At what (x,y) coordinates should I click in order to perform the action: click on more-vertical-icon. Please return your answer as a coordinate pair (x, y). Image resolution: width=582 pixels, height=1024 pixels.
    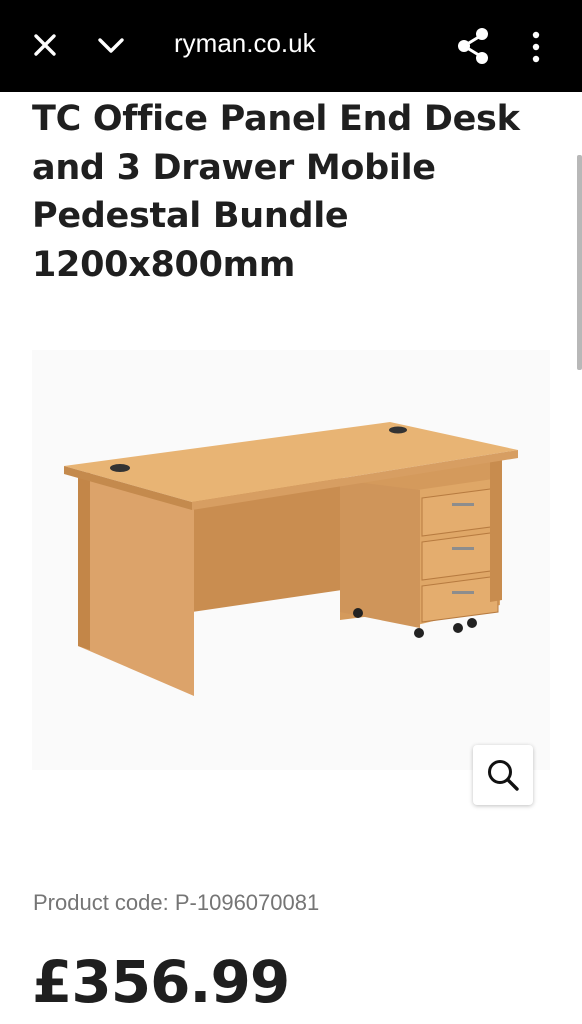
    Looking at the image, I should click on (536, 47).